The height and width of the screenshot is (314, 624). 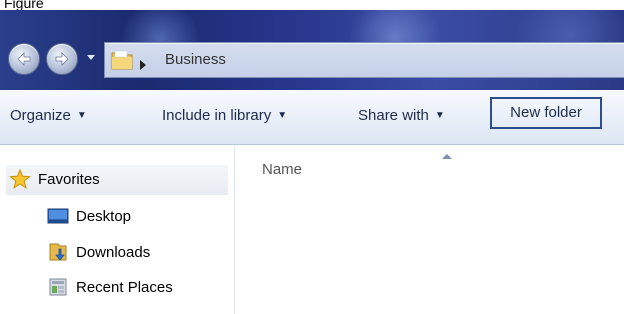 I want to click on recent-pages-dropdown, so click(x=91, y=58).